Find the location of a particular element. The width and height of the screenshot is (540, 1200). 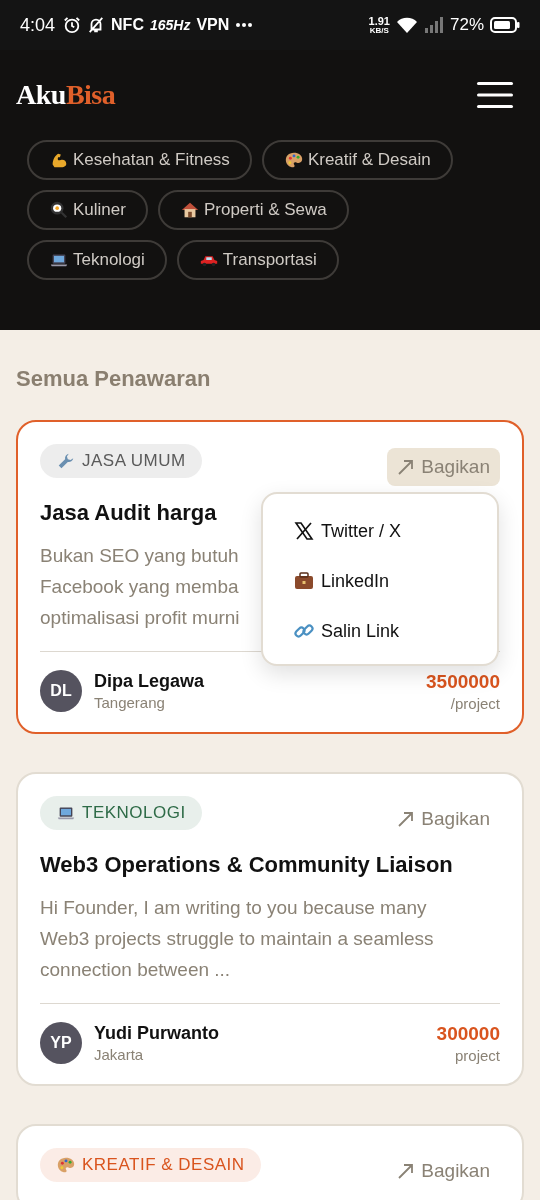

price: 300000 is located at coordinates (468, 1033).